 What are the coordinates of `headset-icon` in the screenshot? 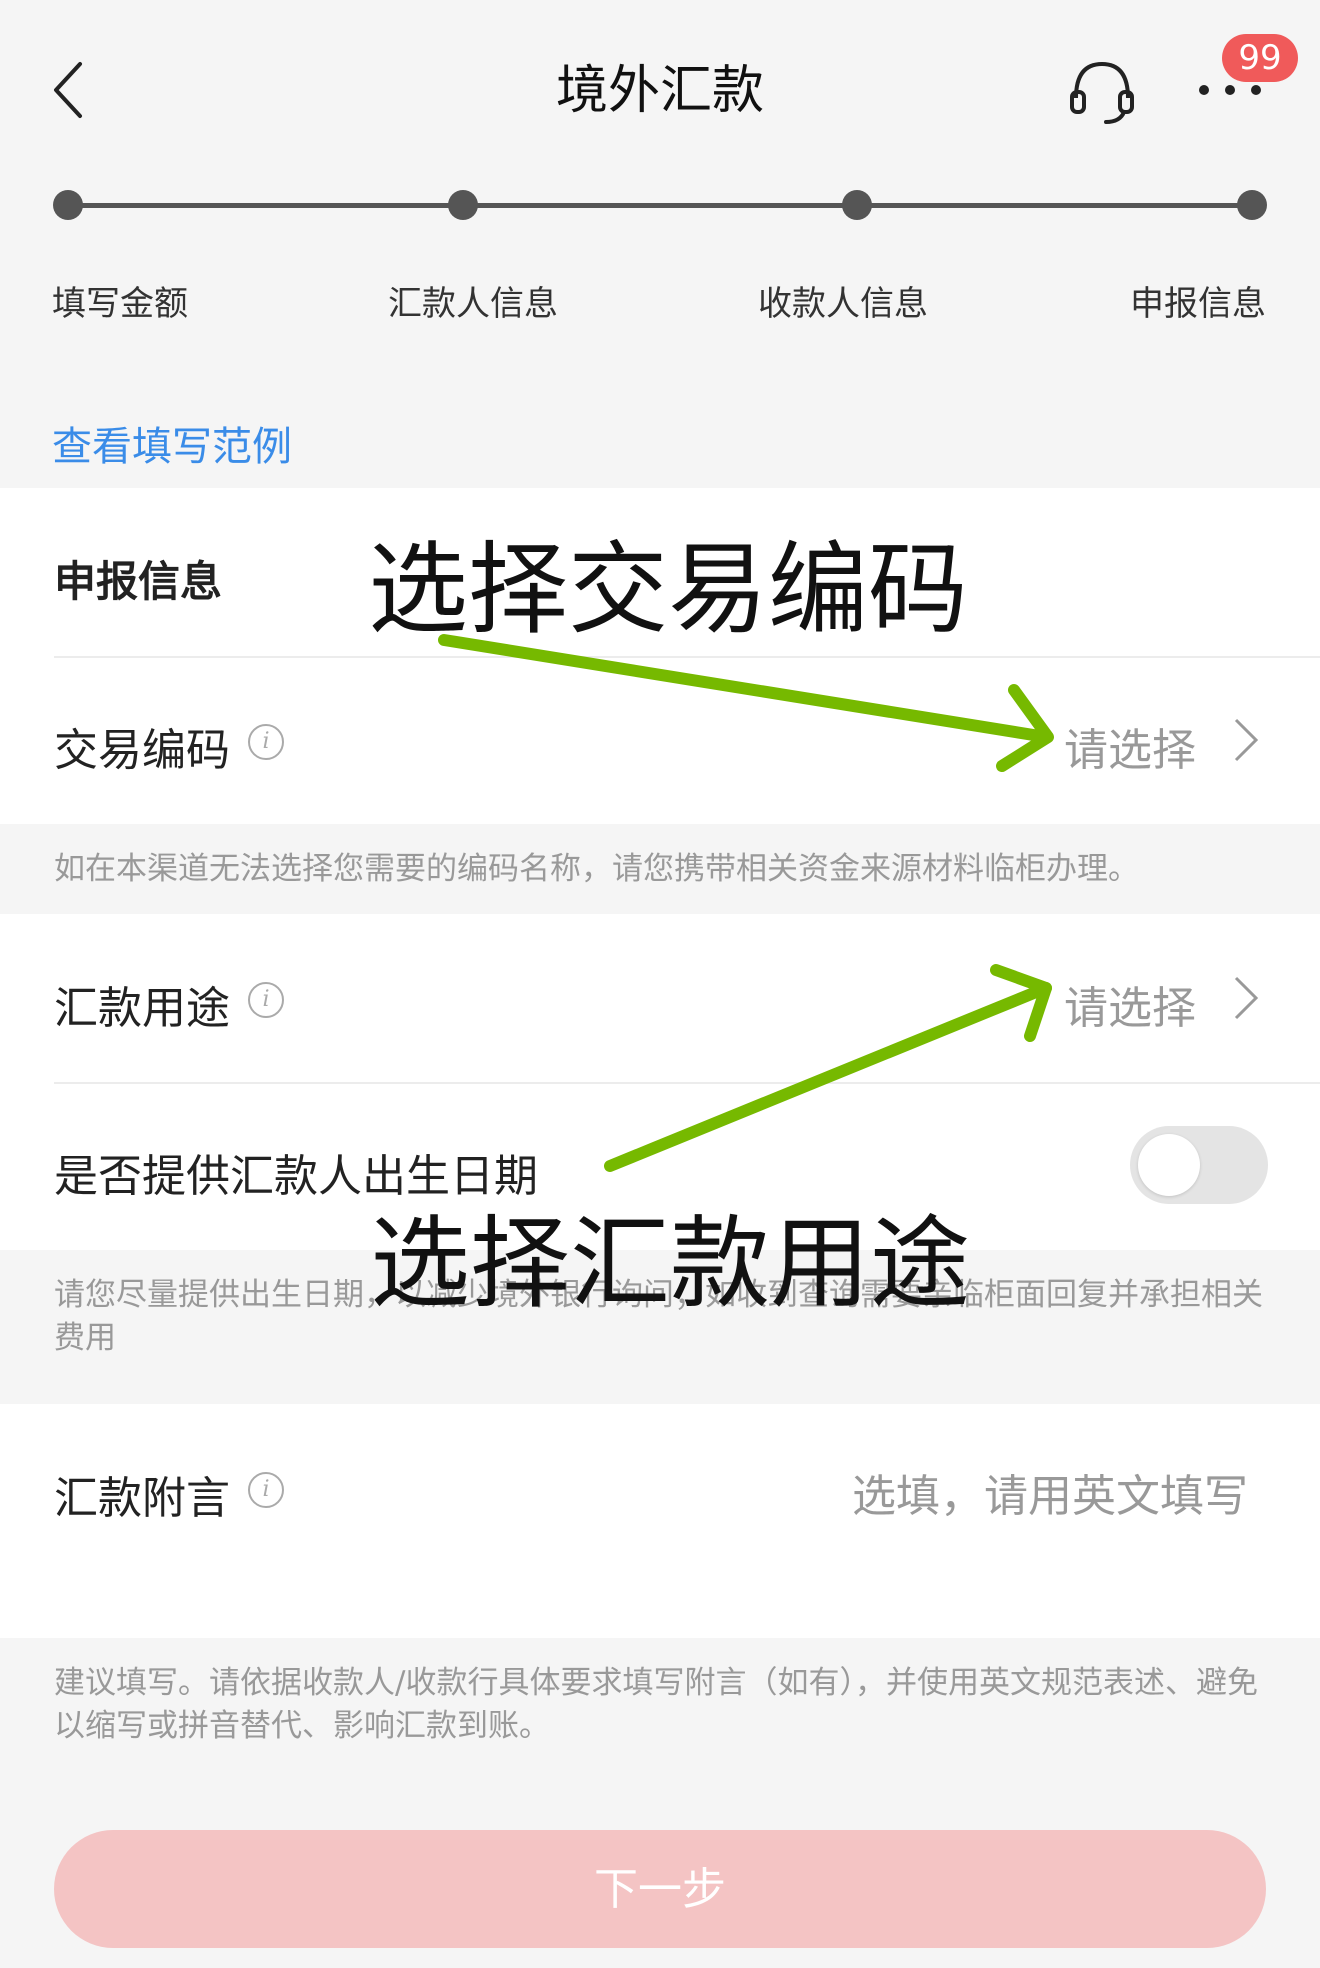 It's located at (1102, 92).